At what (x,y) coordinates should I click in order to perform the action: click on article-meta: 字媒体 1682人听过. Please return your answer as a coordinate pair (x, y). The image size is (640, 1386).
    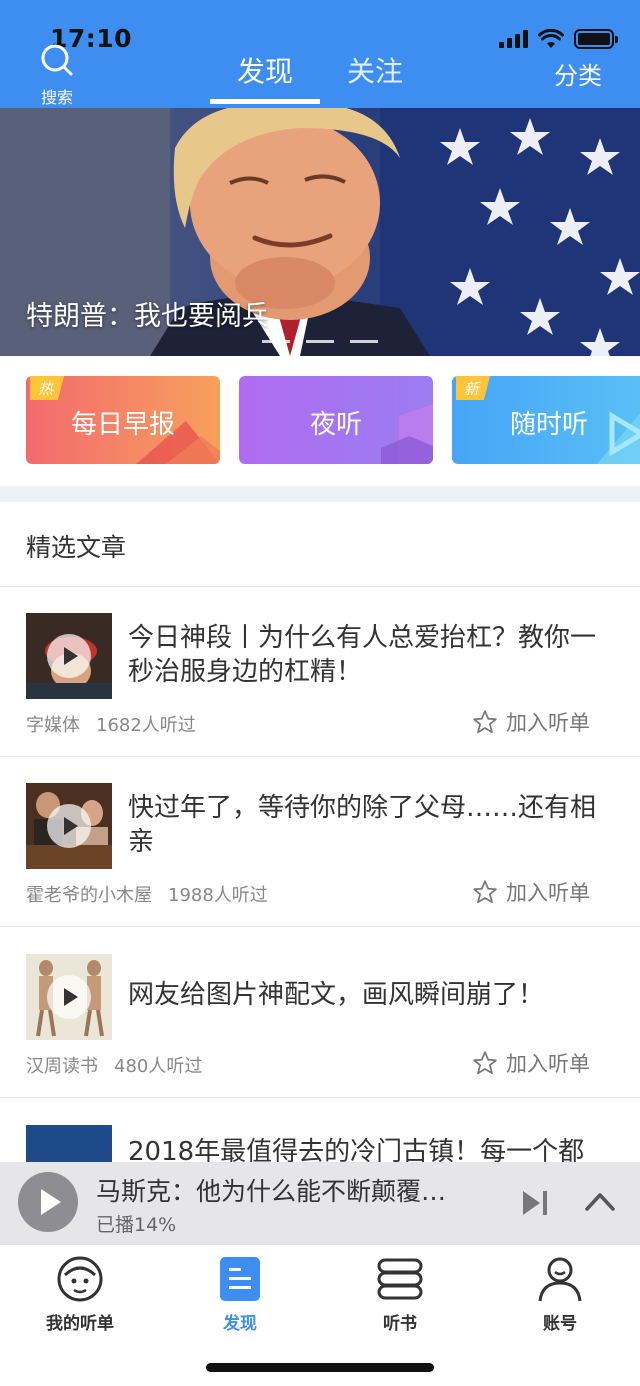
    Looking at the image, I should click on (111, 724).